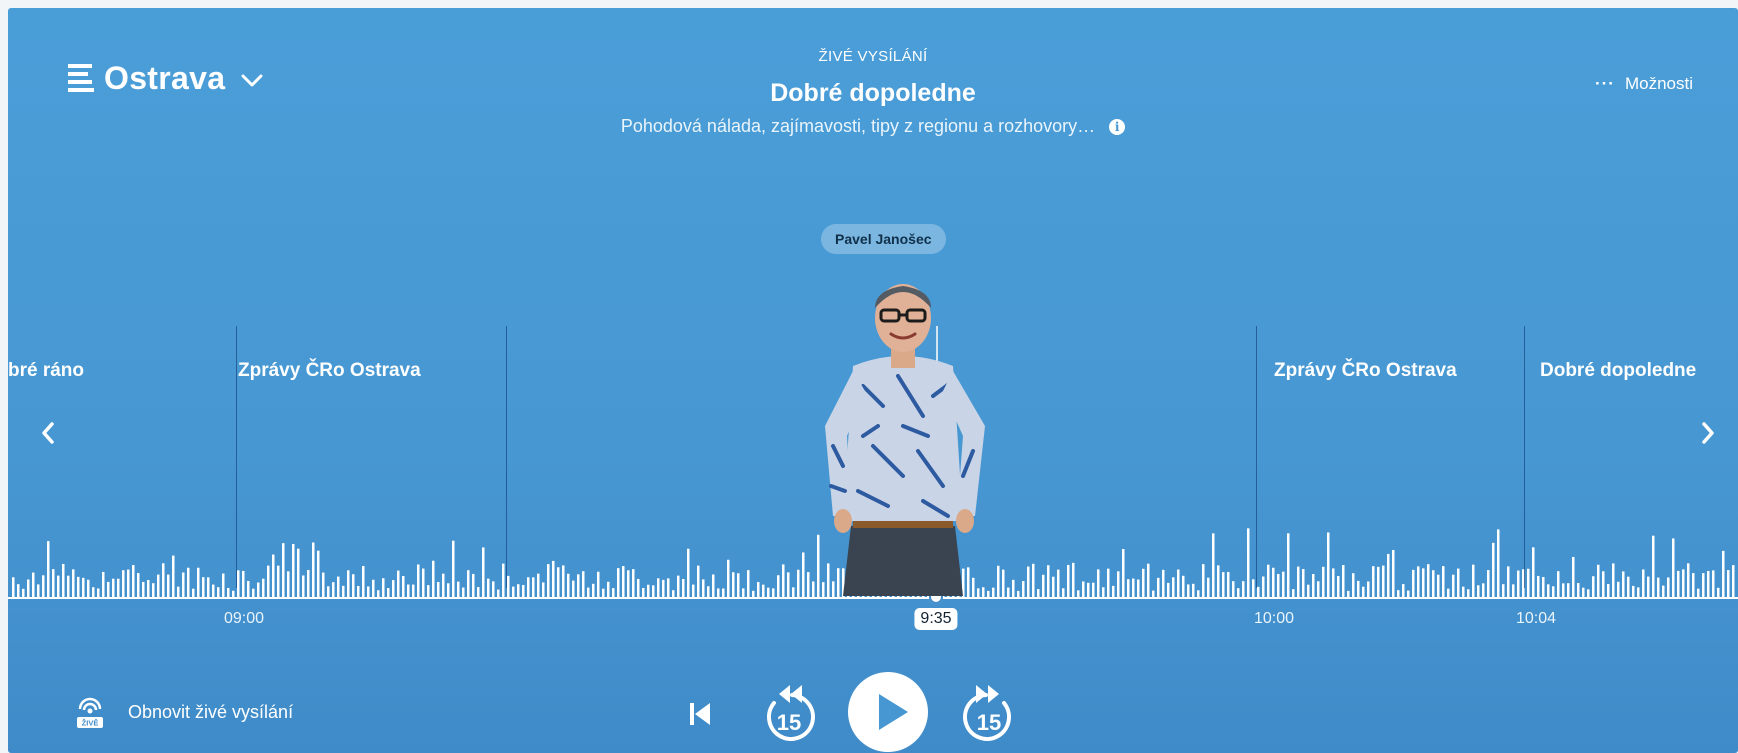  Describe the element at coordinates (48, 433) in the screenshot. I see `chevron-left-icon` at that location.